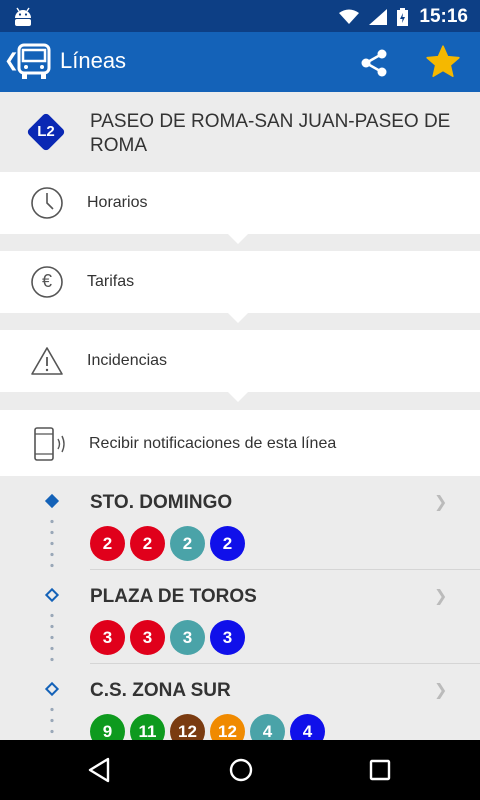  I want to click on status-time: 15:16, so click(443, 16).